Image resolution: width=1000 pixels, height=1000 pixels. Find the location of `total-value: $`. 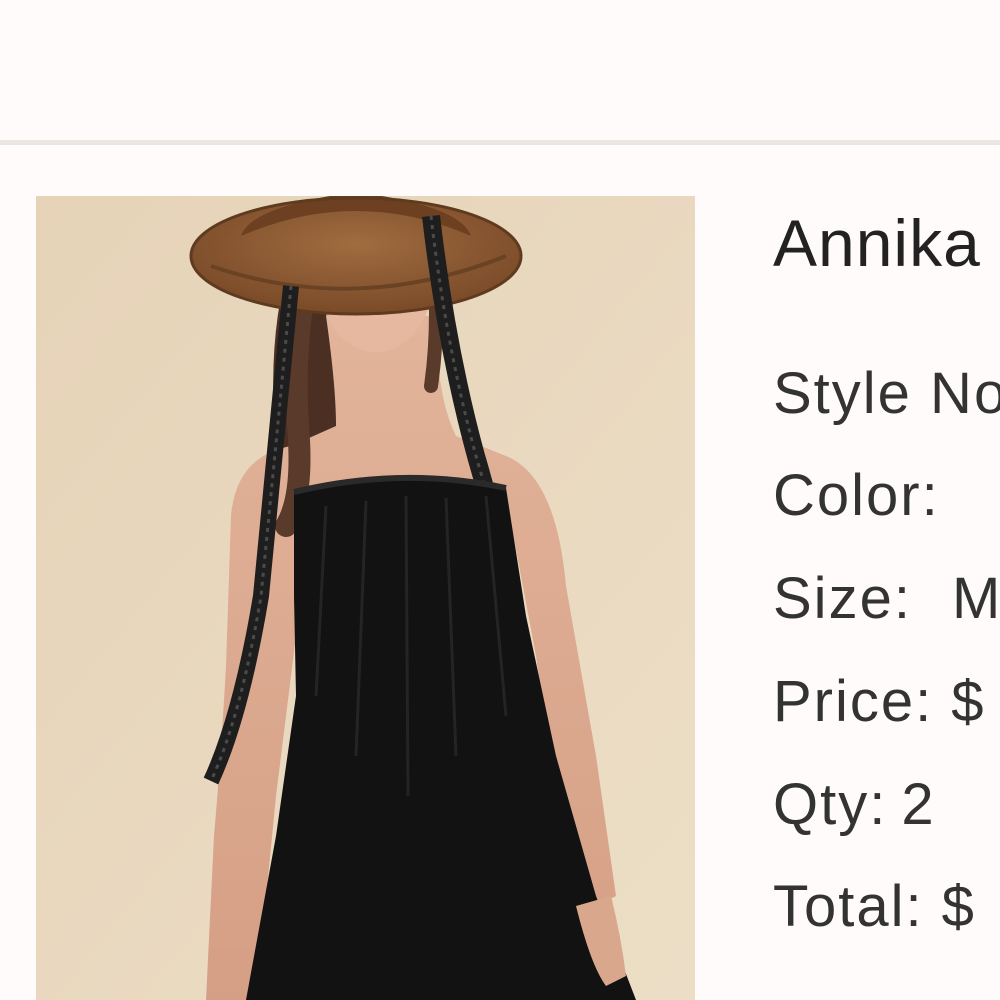

total-value: $ is located at coordinates (958, 906).